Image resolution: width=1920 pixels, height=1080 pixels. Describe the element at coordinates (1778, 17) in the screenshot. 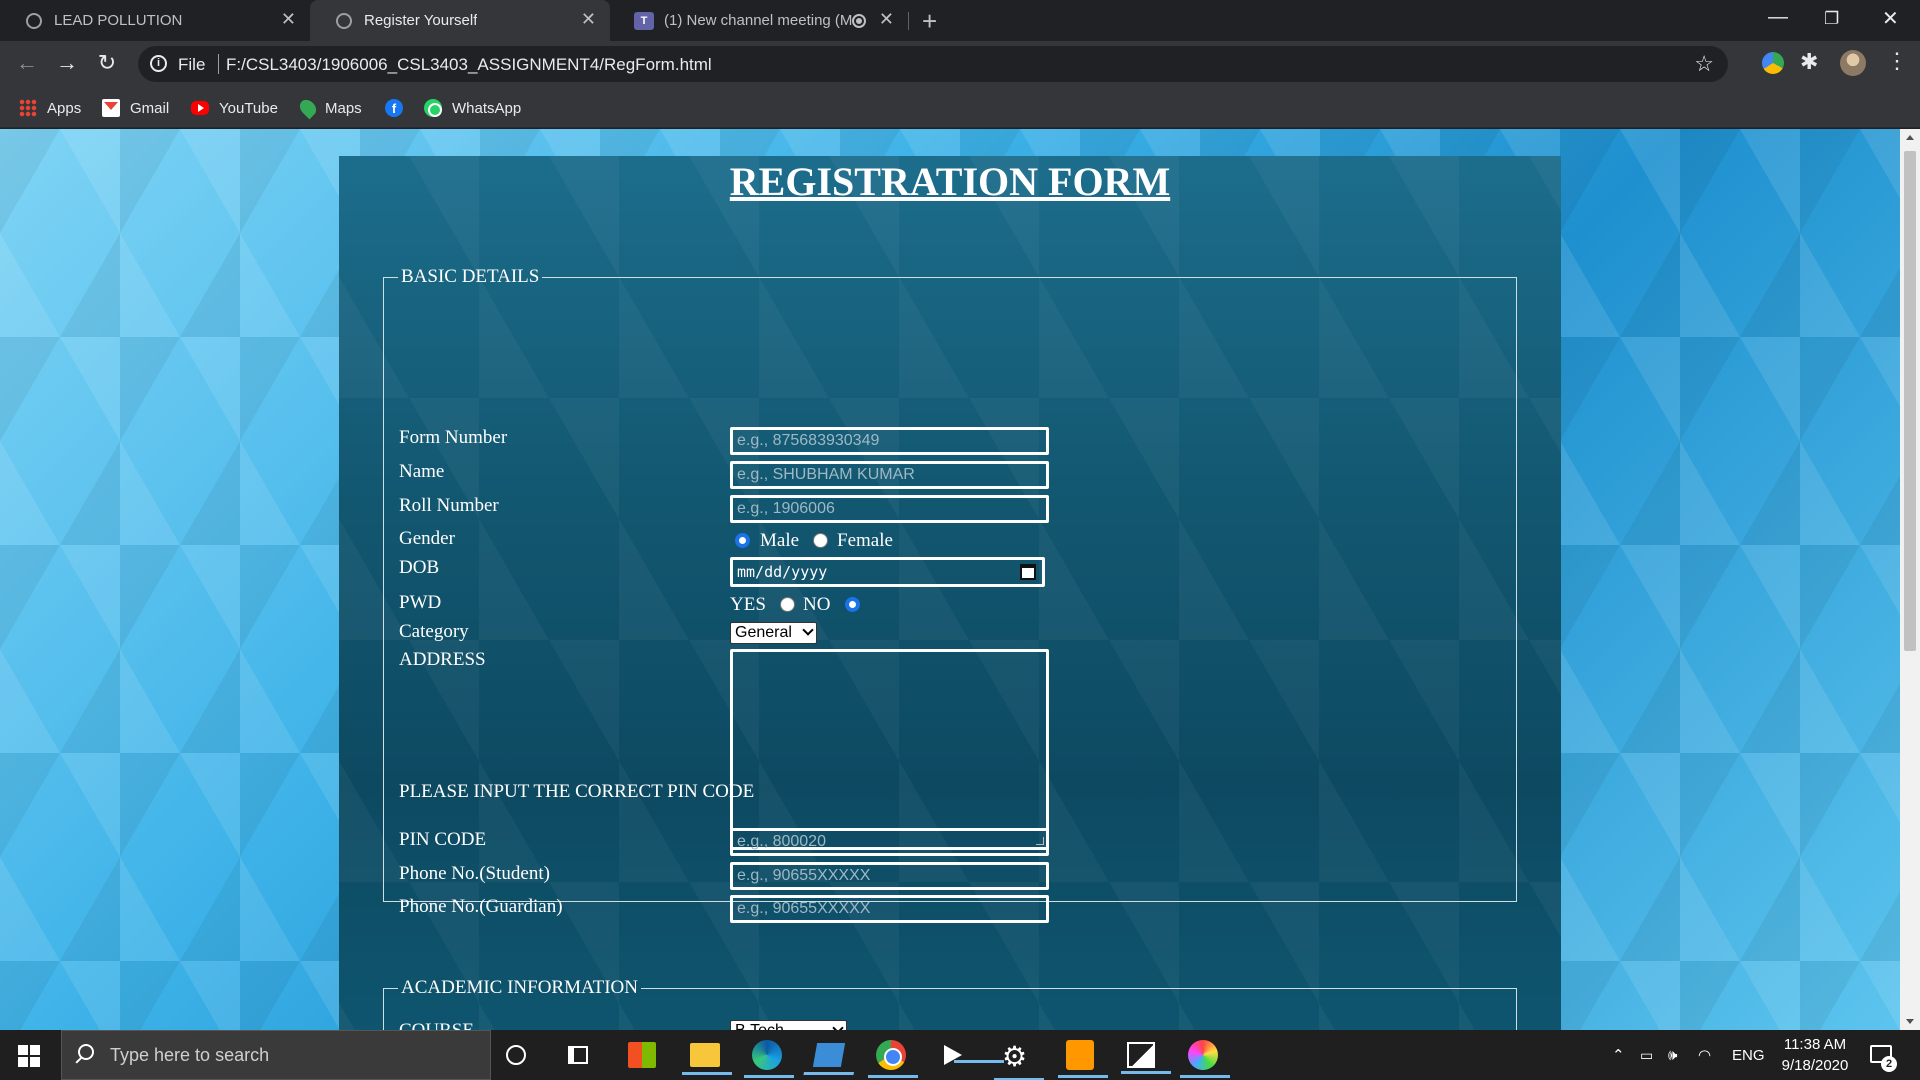

I see `minimize-button: —` at that location.